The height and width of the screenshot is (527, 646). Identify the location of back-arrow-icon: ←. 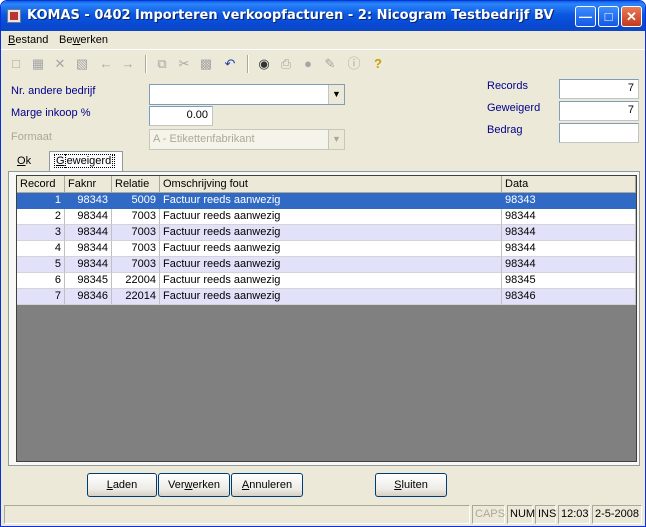
(106, 64).